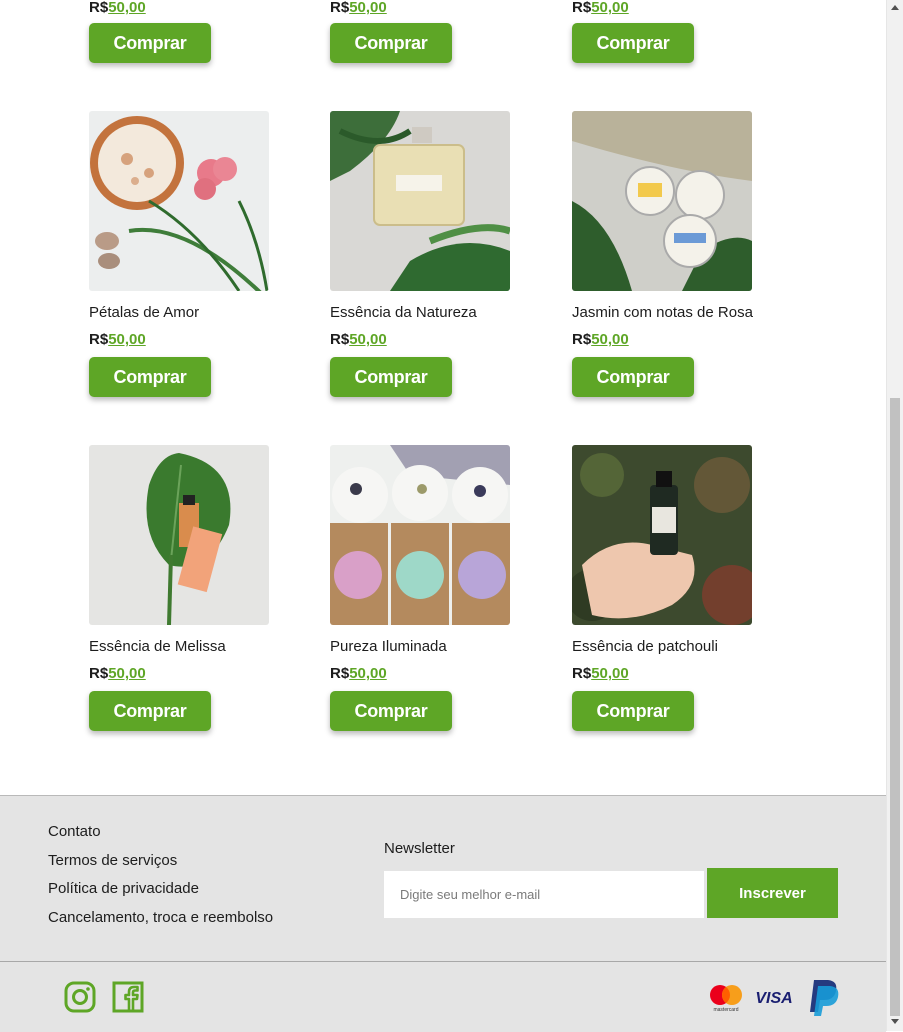  I want to click on scrollbar-thumb, so click(895, 707).